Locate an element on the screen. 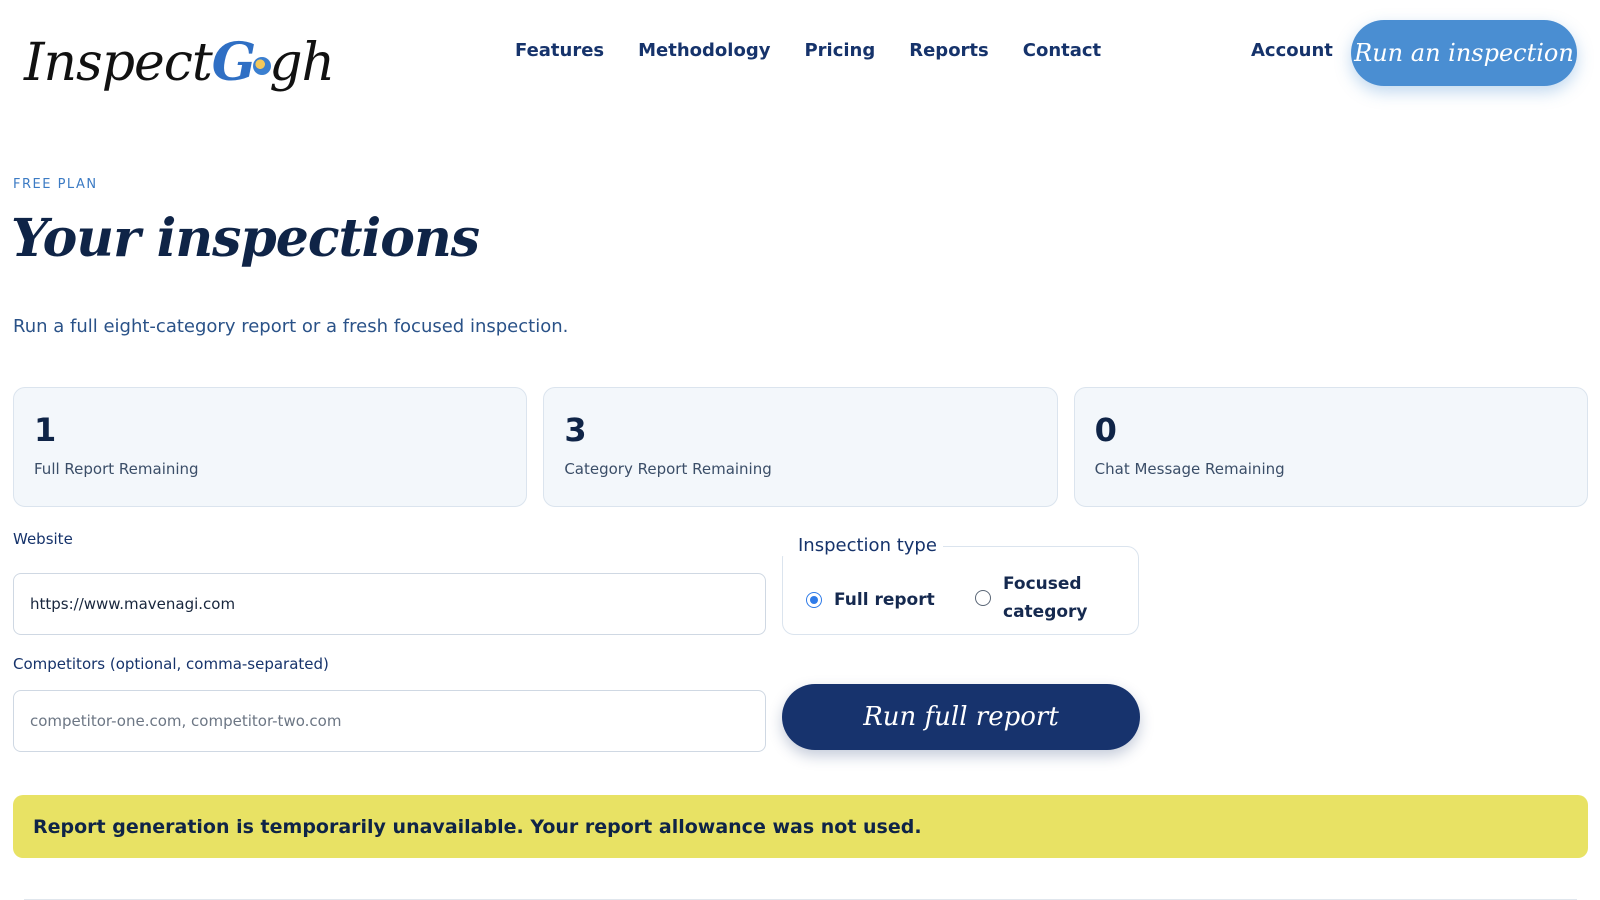 The image size is (1600, 900). option-focused-category: Focused category is located at coordinates (1031, 598).